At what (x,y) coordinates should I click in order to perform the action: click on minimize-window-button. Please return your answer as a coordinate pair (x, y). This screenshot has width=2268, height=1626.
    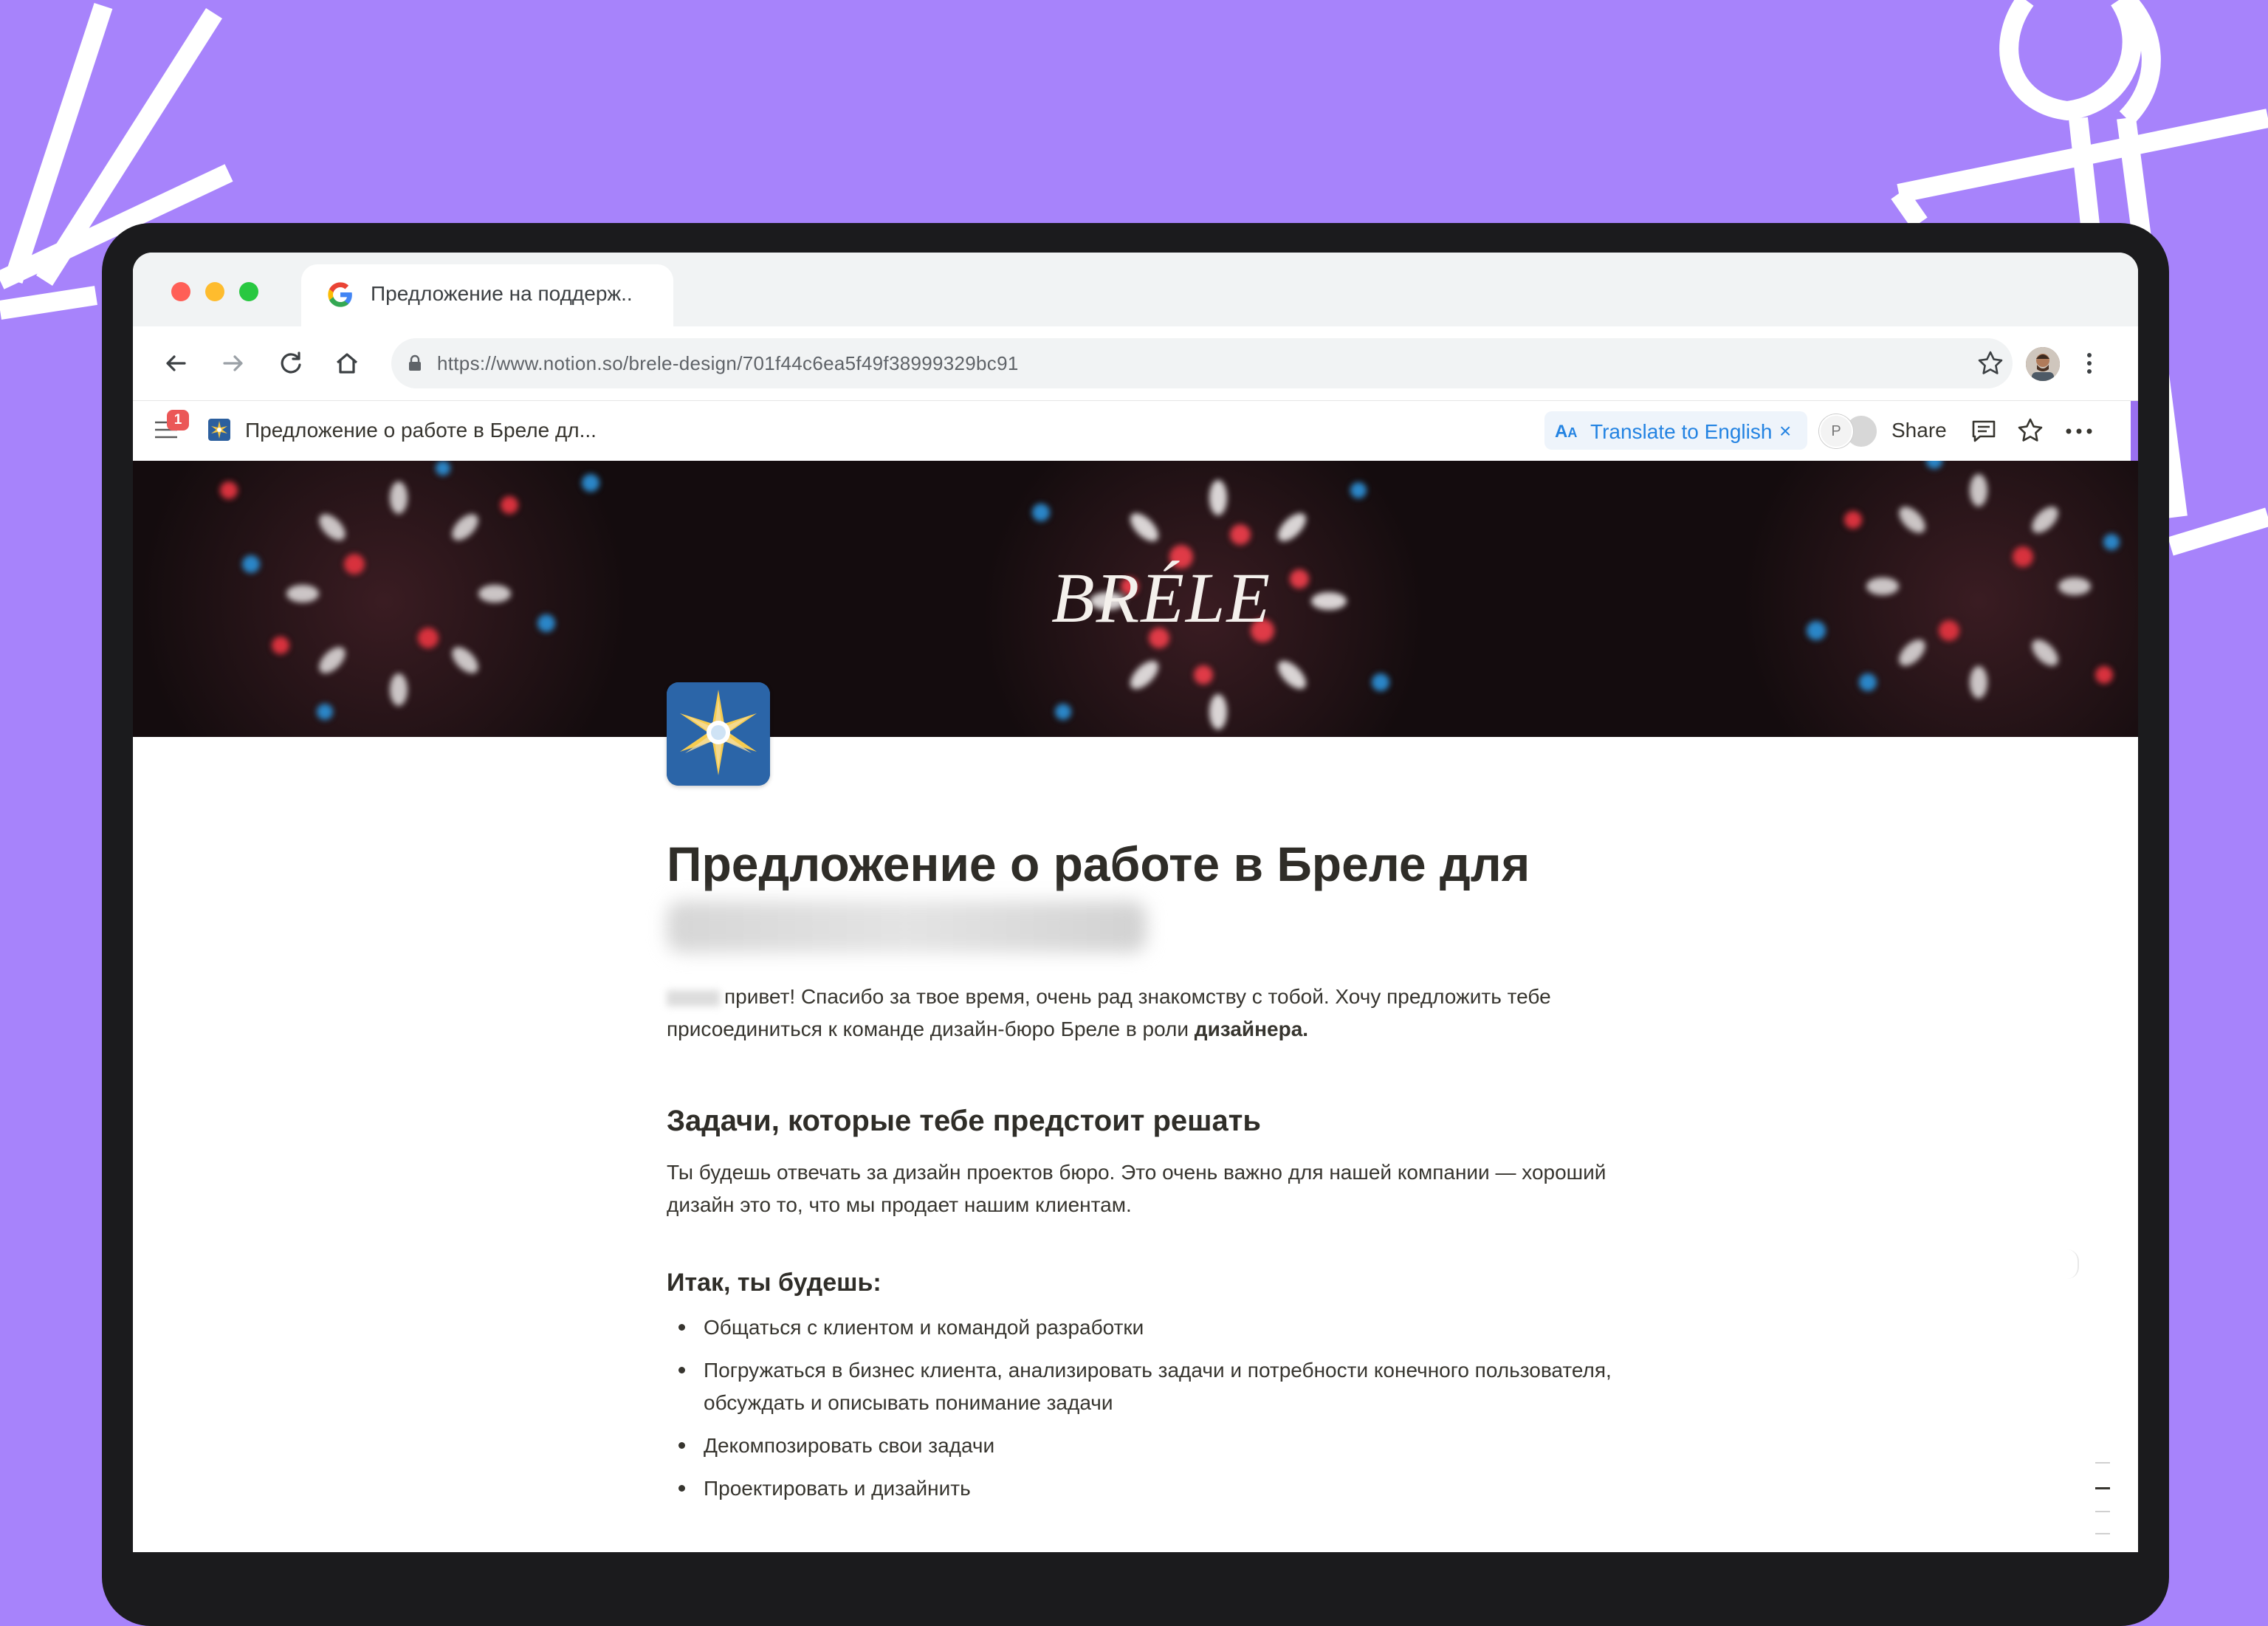
    Looking at the image, I should click on (214, 291).